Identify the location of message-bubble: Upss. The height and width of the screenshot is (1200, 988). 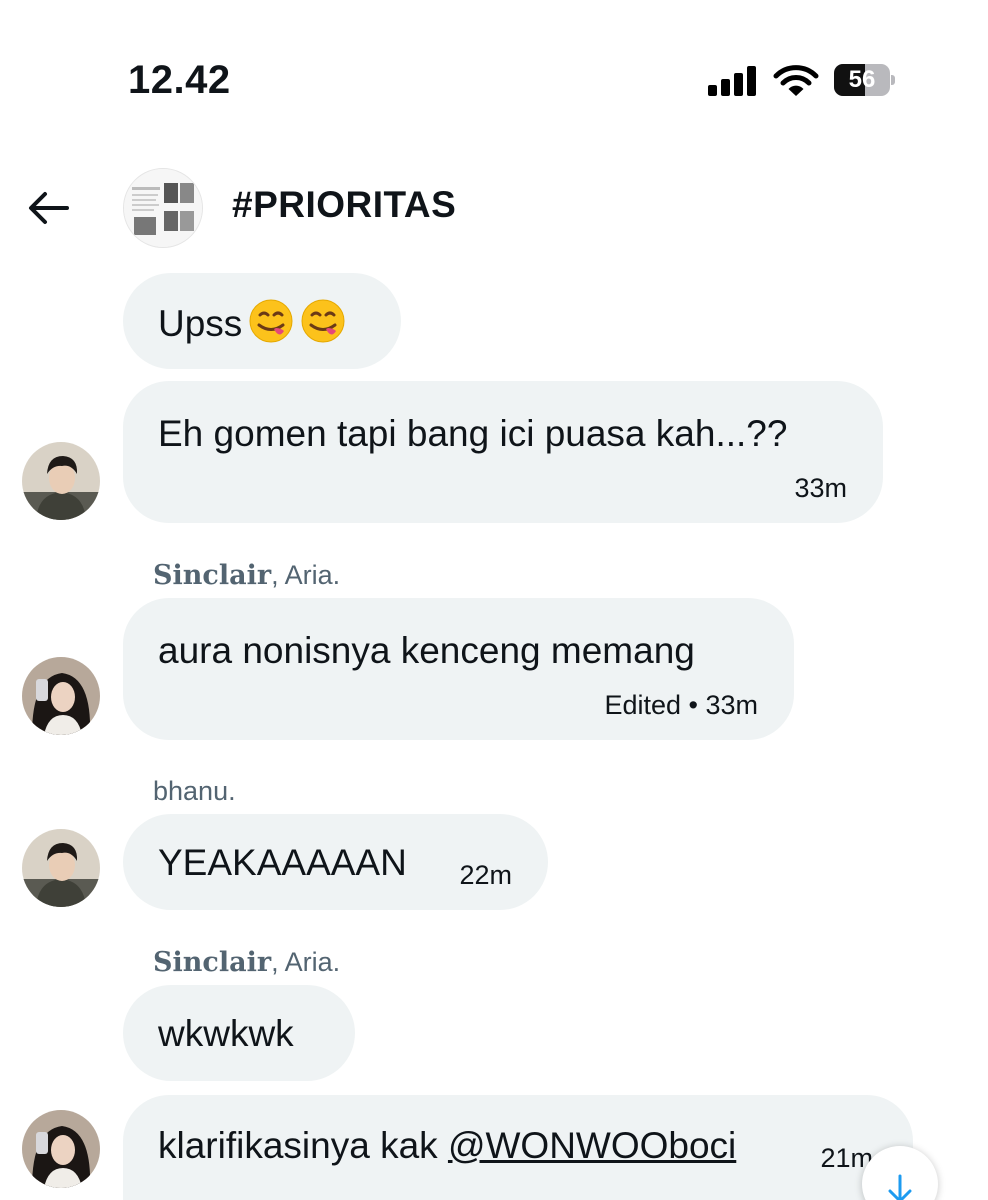
(262, 321).